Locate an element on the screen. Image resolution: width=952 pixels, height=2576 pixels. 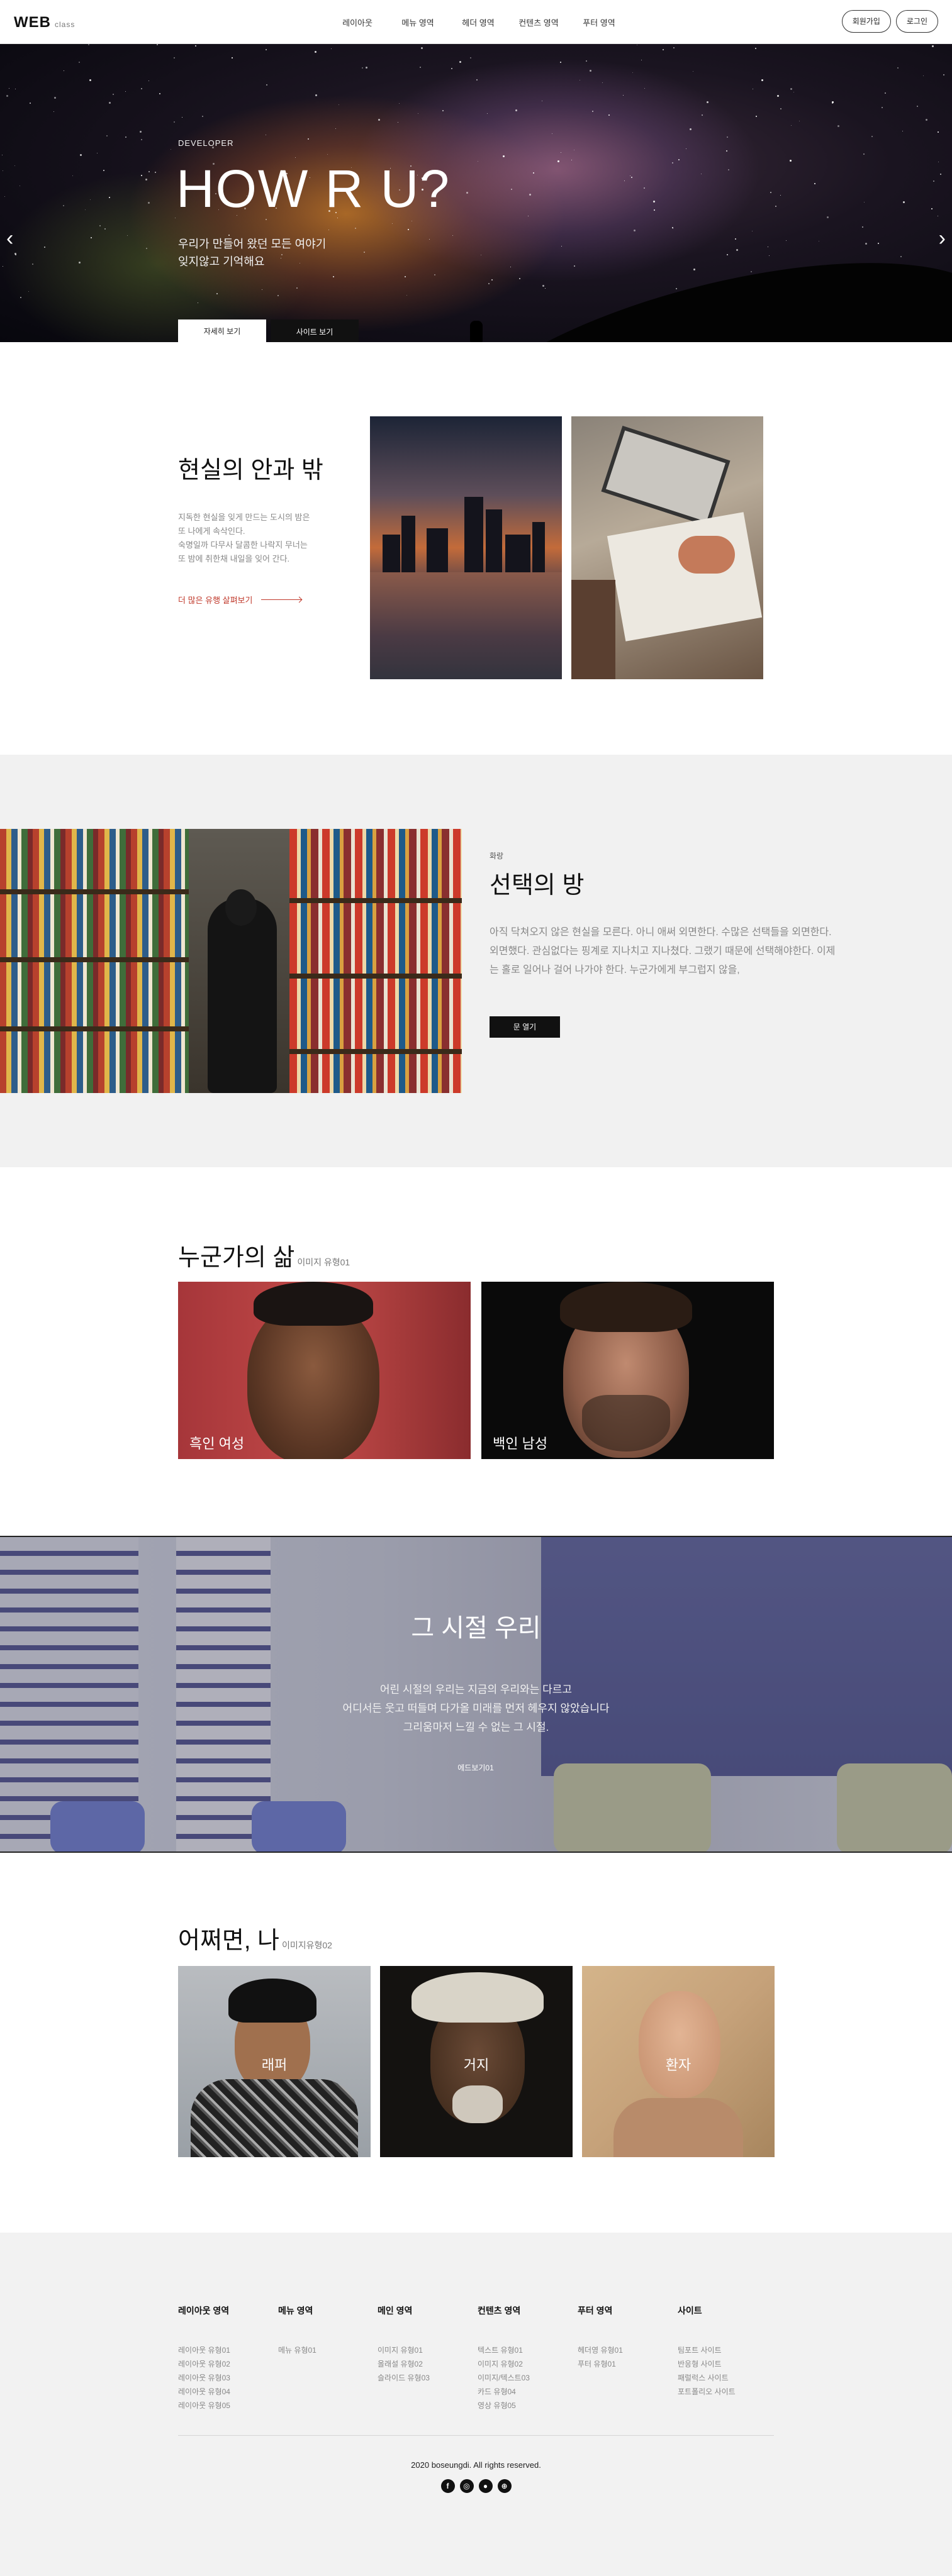
footer-link: 레이아웃 유형03 is located at coordinates (225, 2378).